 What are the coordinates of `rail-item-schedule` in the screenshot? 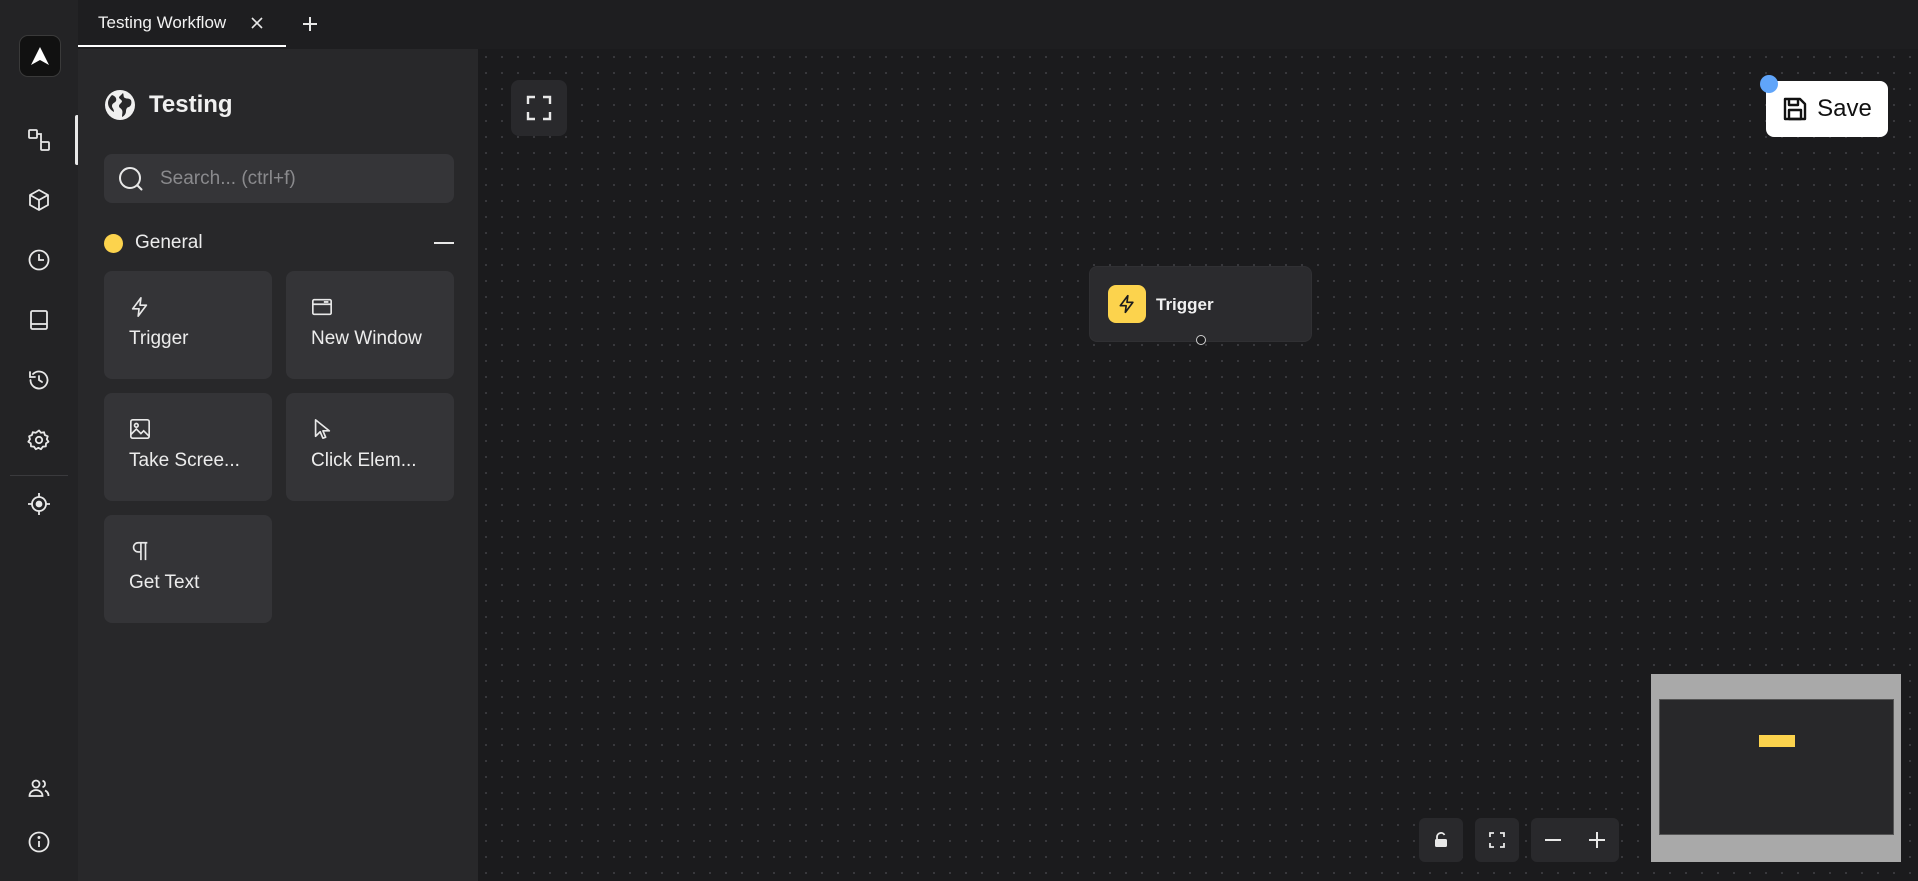 It's located at (39, 260).